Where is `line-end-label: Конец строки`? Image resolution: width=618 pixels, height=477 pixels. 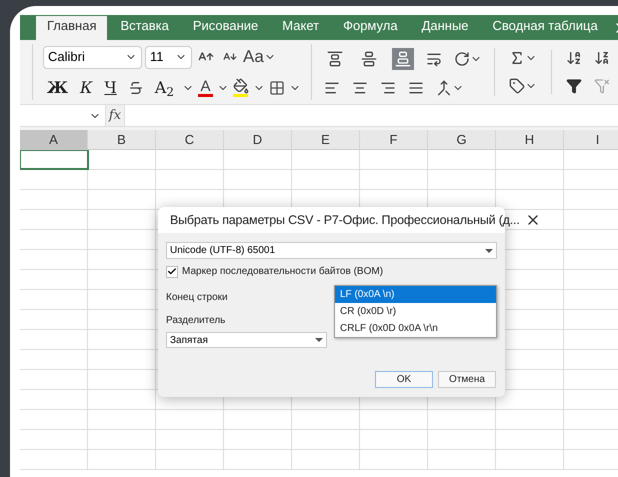
line-end-label: Конец строки is located at coordinates (197, 298).